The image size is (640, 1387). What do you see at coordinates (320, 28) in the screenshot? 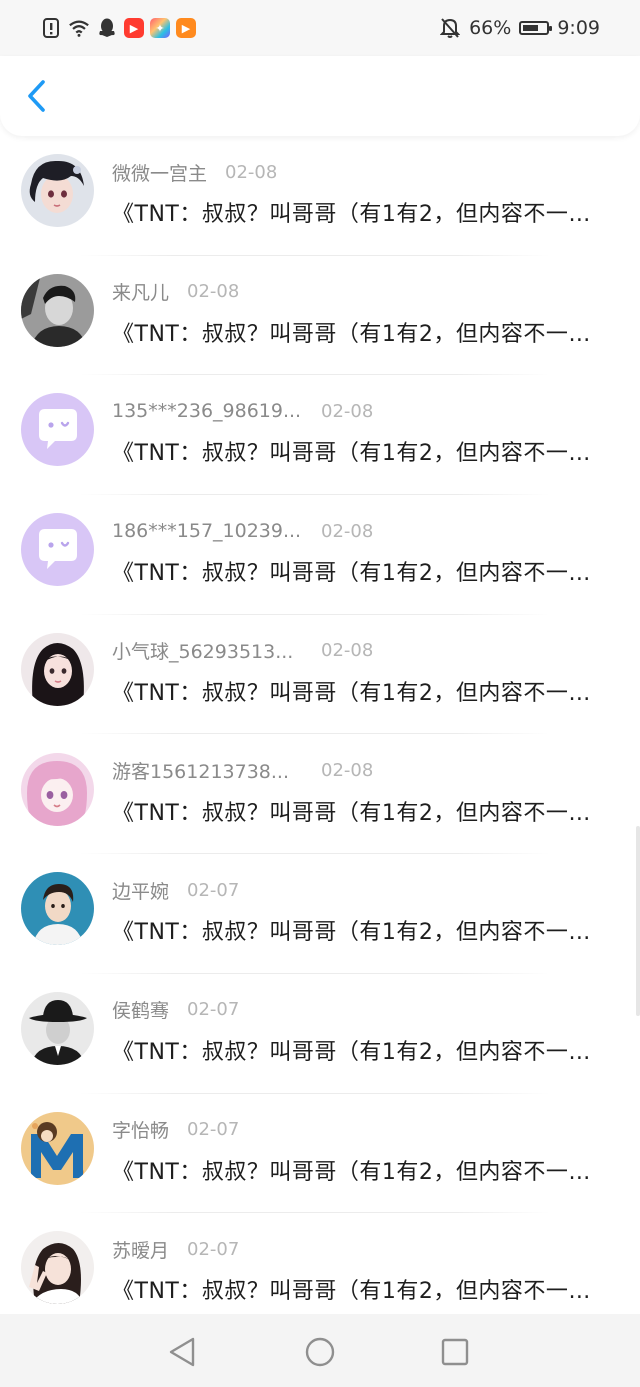
I see `status-bar: ▶ ✦ ▶ 66% 9:09` at bounding box center [320, 28].